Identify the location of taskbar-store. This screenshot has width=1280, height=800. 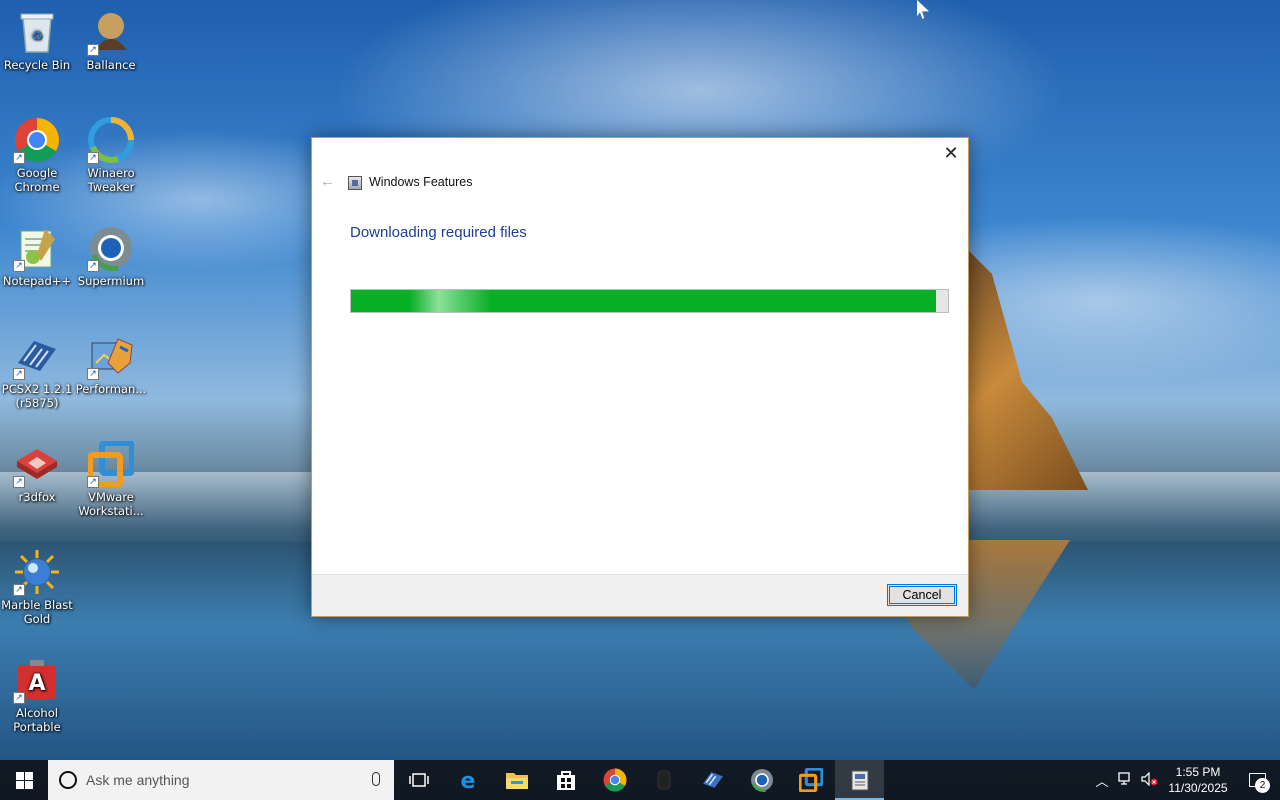
(565, 780).